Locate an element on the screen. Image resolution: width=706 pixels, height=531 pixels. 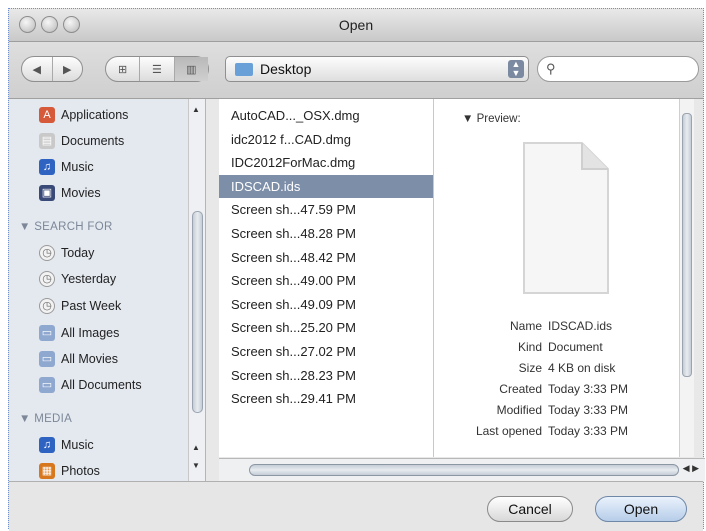
column-view-icon: ▥ is located at coordinates (190, 69).